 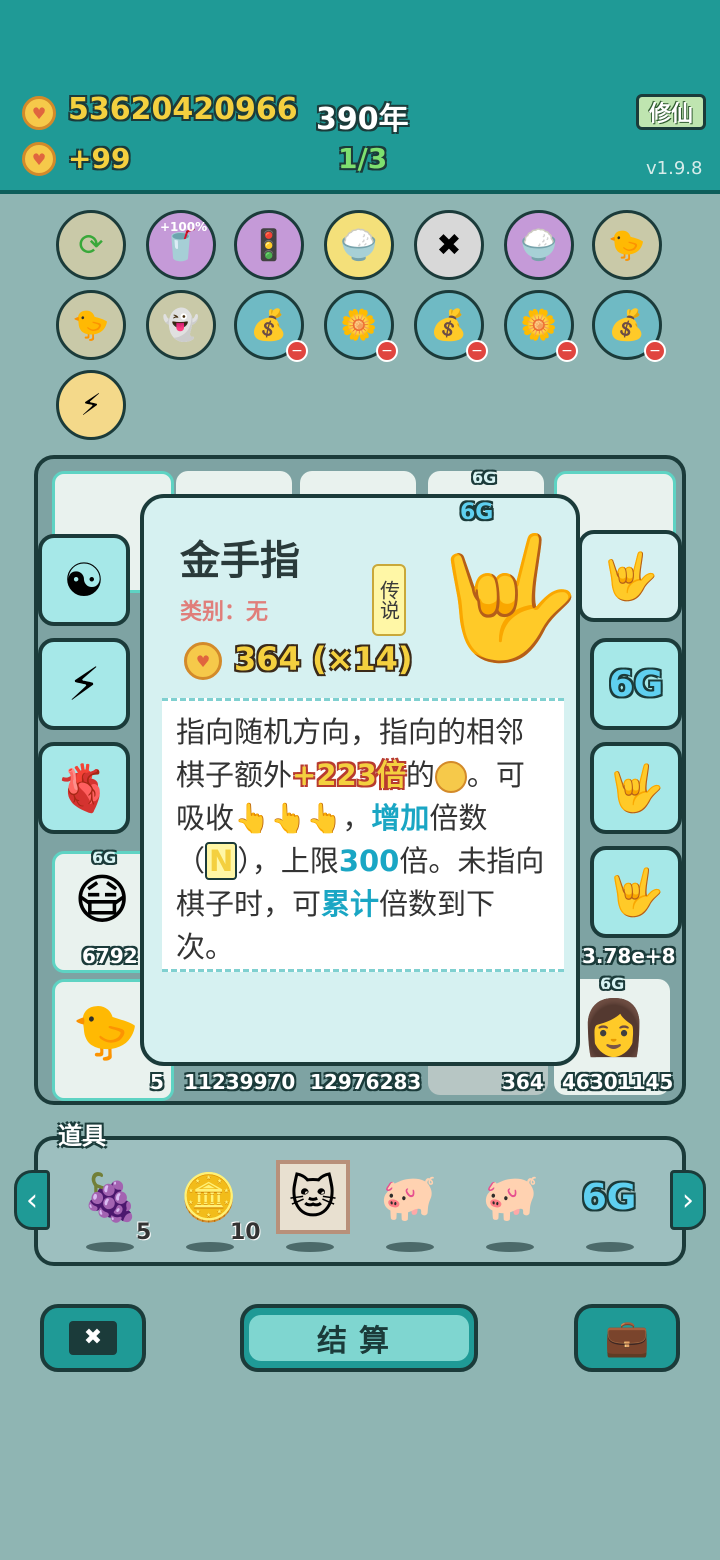 I want to click on liver-button: 🫀, so click(x=84, y=788).